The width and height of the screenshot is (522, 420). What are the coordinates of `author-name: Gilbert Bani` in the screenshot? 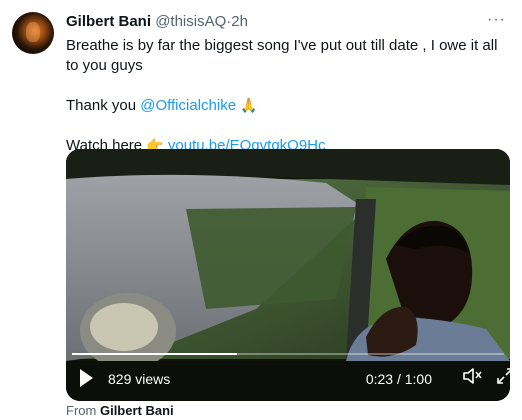 It's located at (108, 21).